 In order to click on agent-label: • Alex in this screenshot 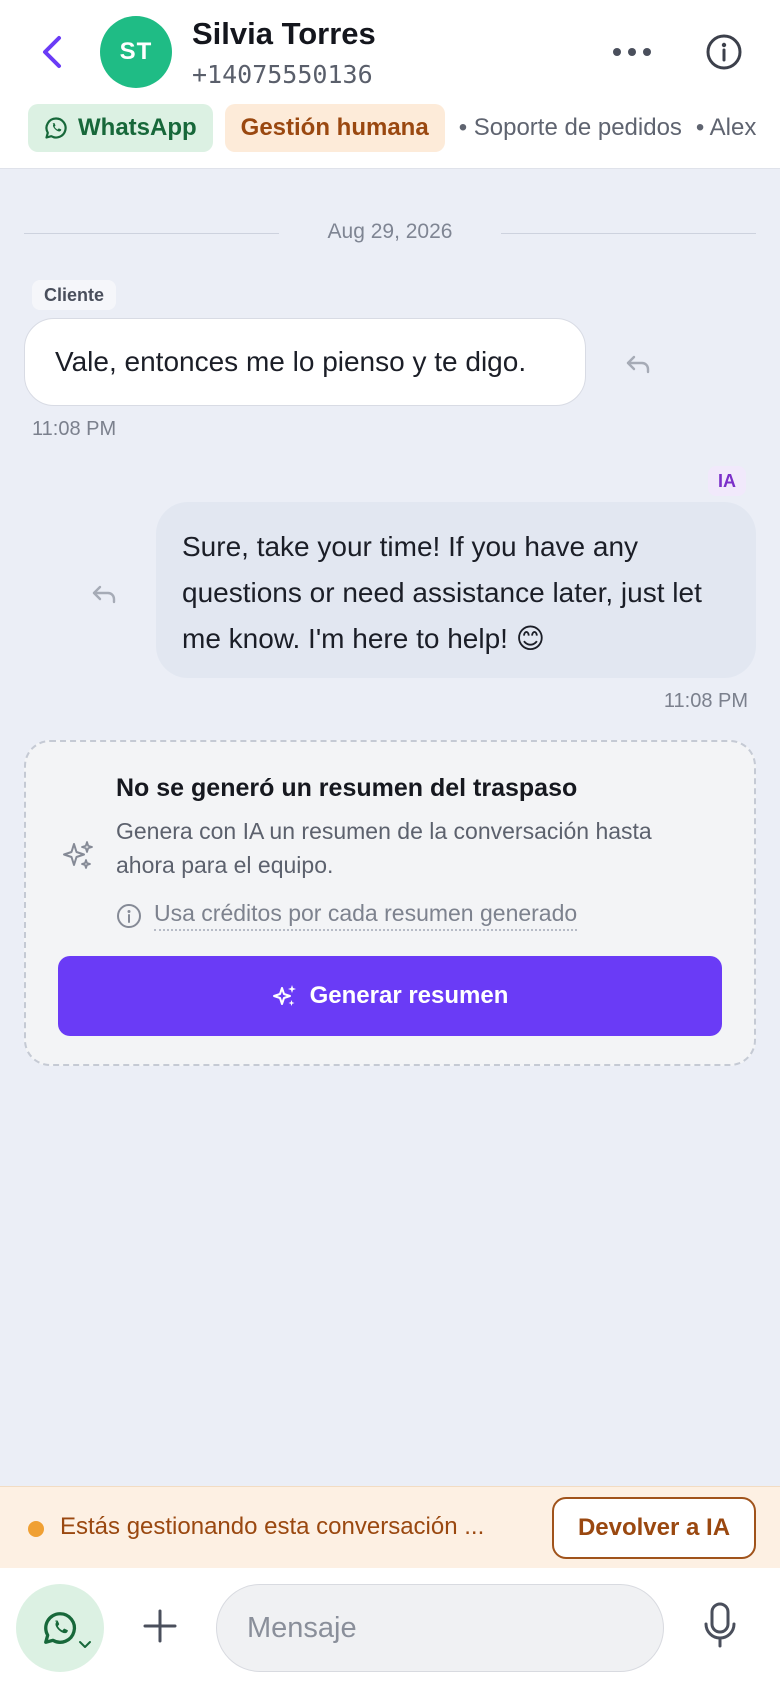, I will do `click(726, 127)`.